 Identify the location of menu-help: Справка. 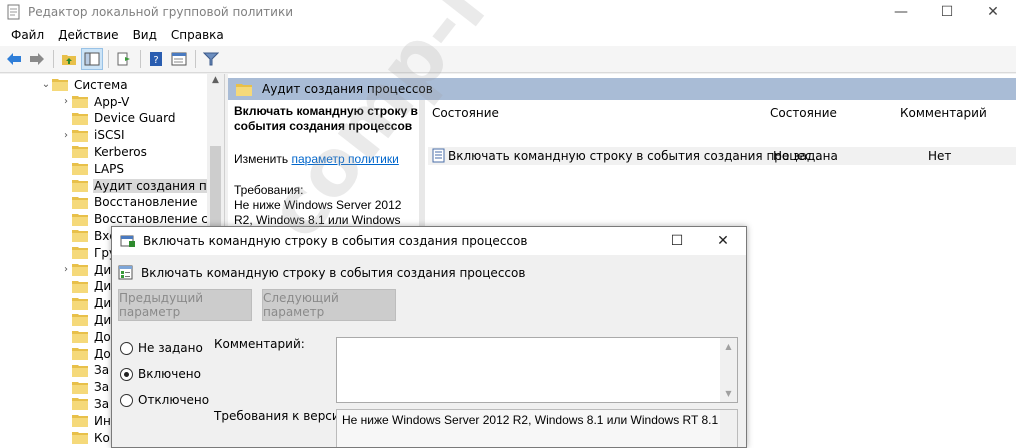
(197, 35).